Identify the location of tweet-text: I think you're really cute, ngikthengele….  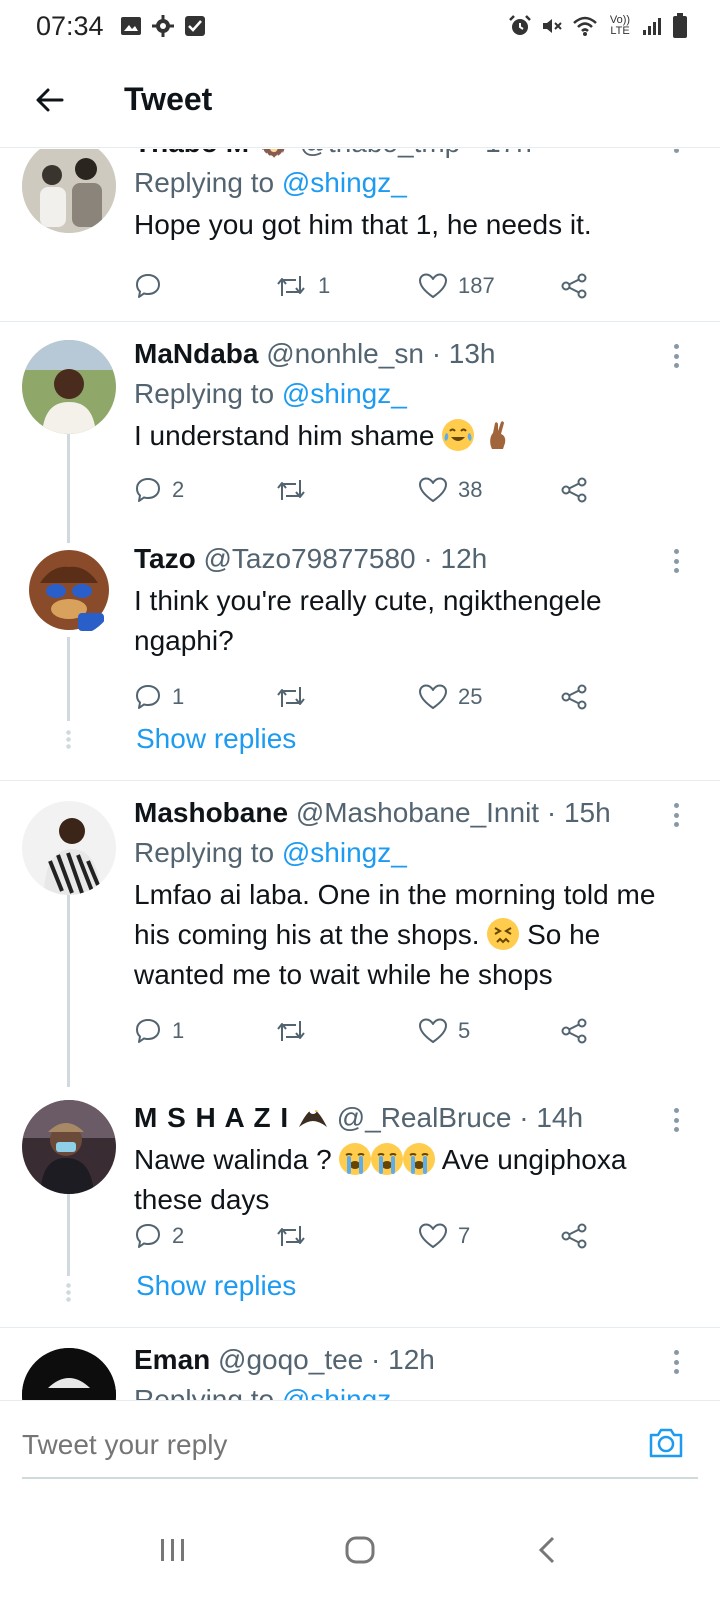
(368, 620).